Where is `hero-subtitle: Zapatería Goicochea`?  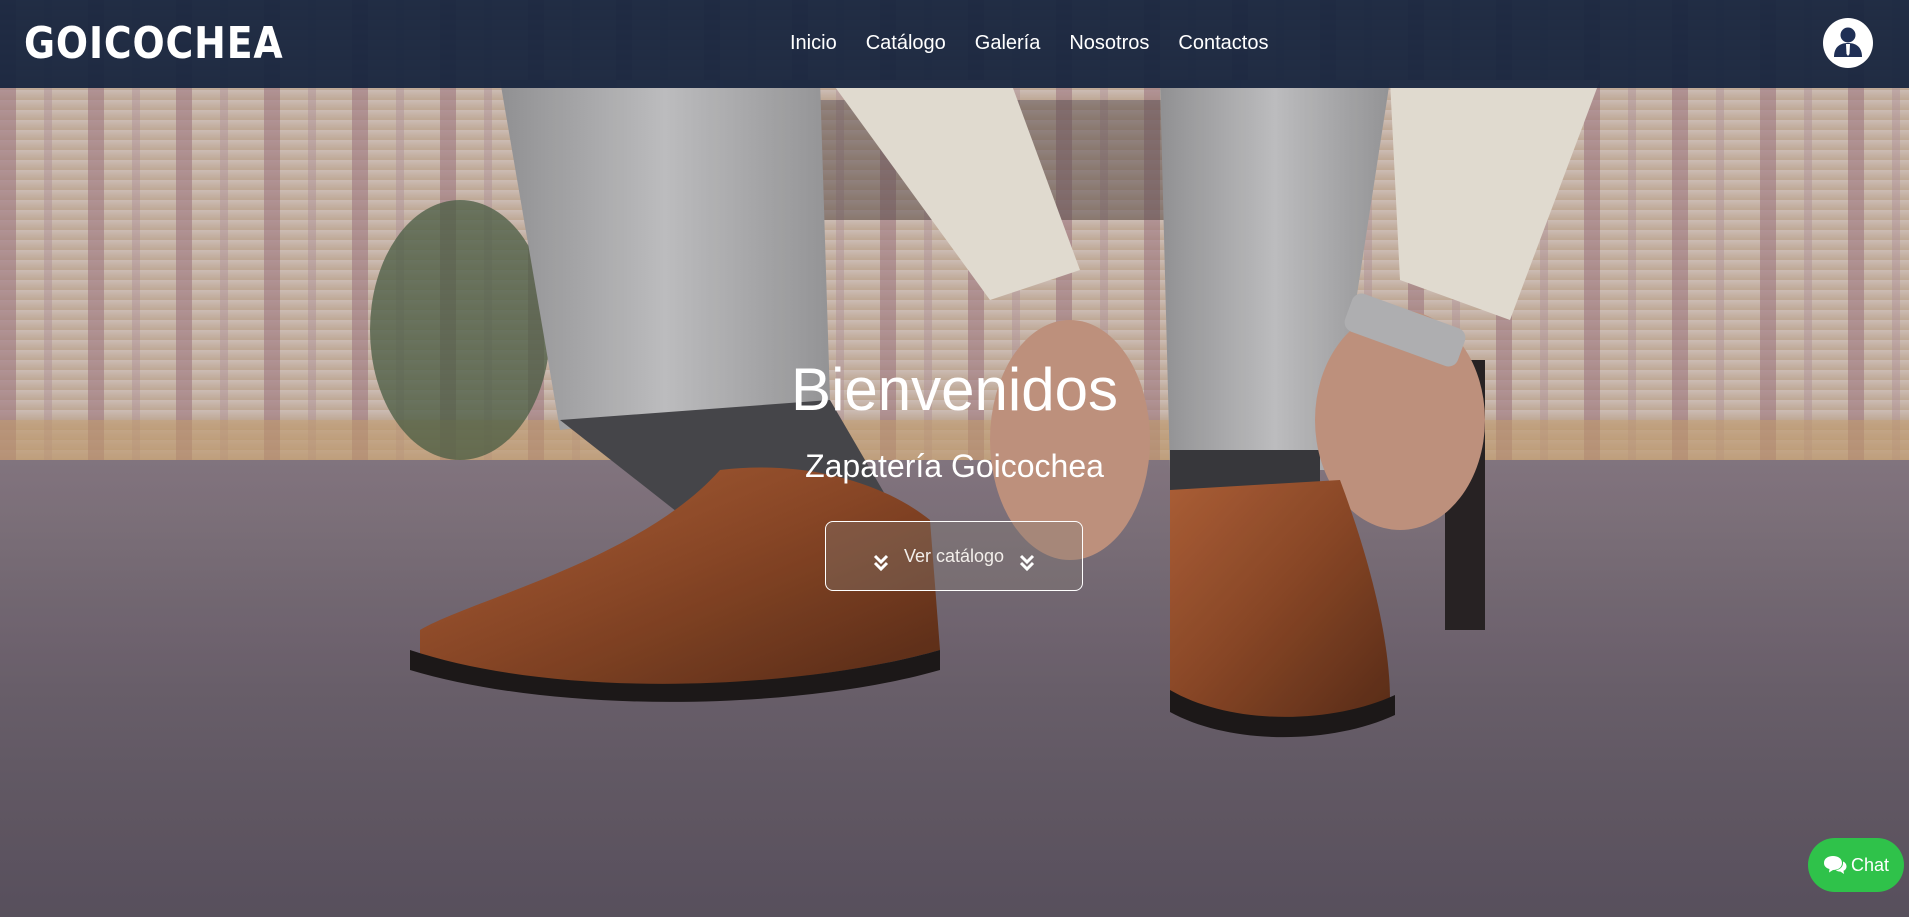
hero-subtitle: Zapatería Goicochea is located at coordinates (954, 466).